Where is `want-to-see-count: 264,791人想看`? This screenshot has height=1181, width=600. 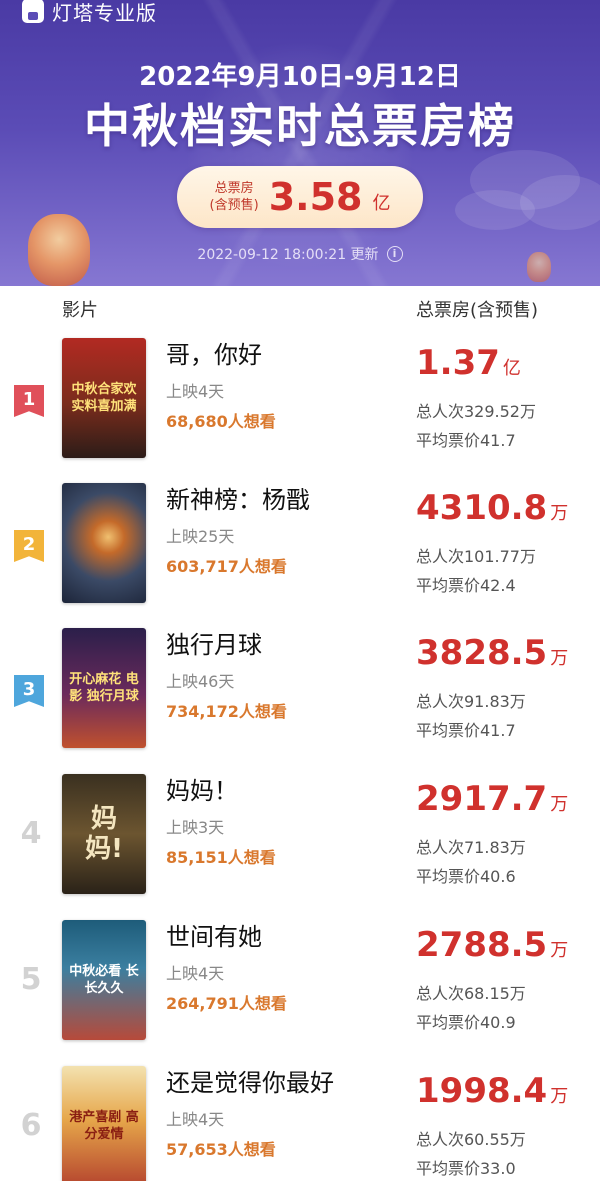
want-to-see-count: 264,791人想看 is located at coordinates (226, 1003).